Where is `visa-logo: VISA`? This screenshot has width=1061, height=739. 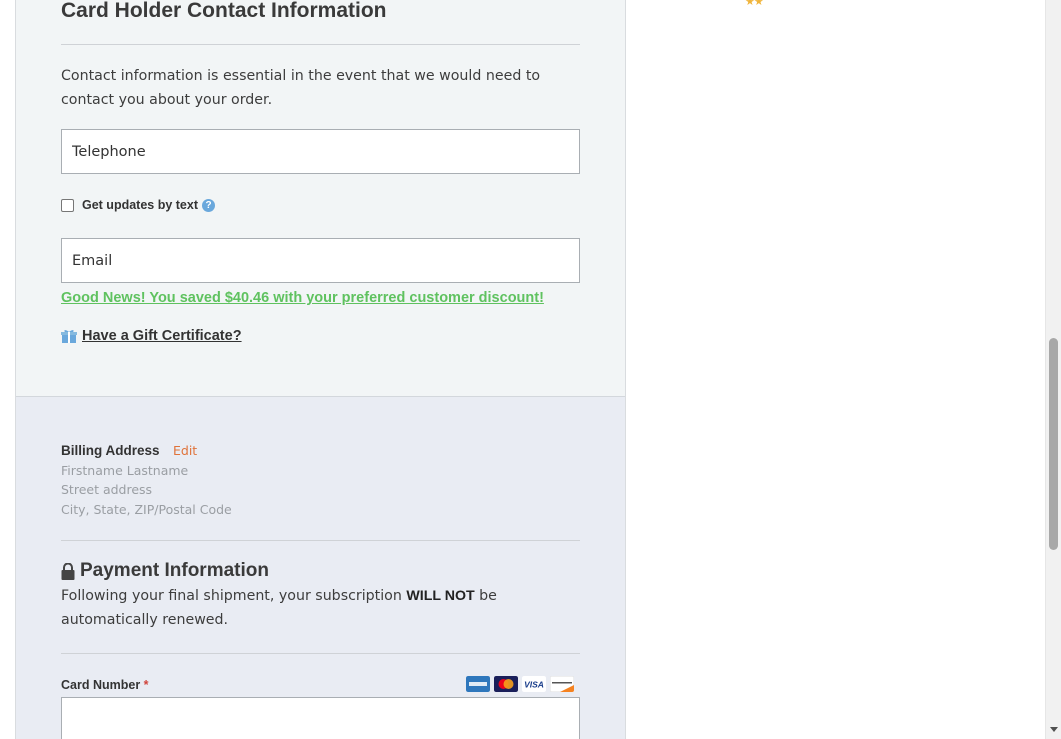
visa-logo: VISA is located at coordinates (534, 684).